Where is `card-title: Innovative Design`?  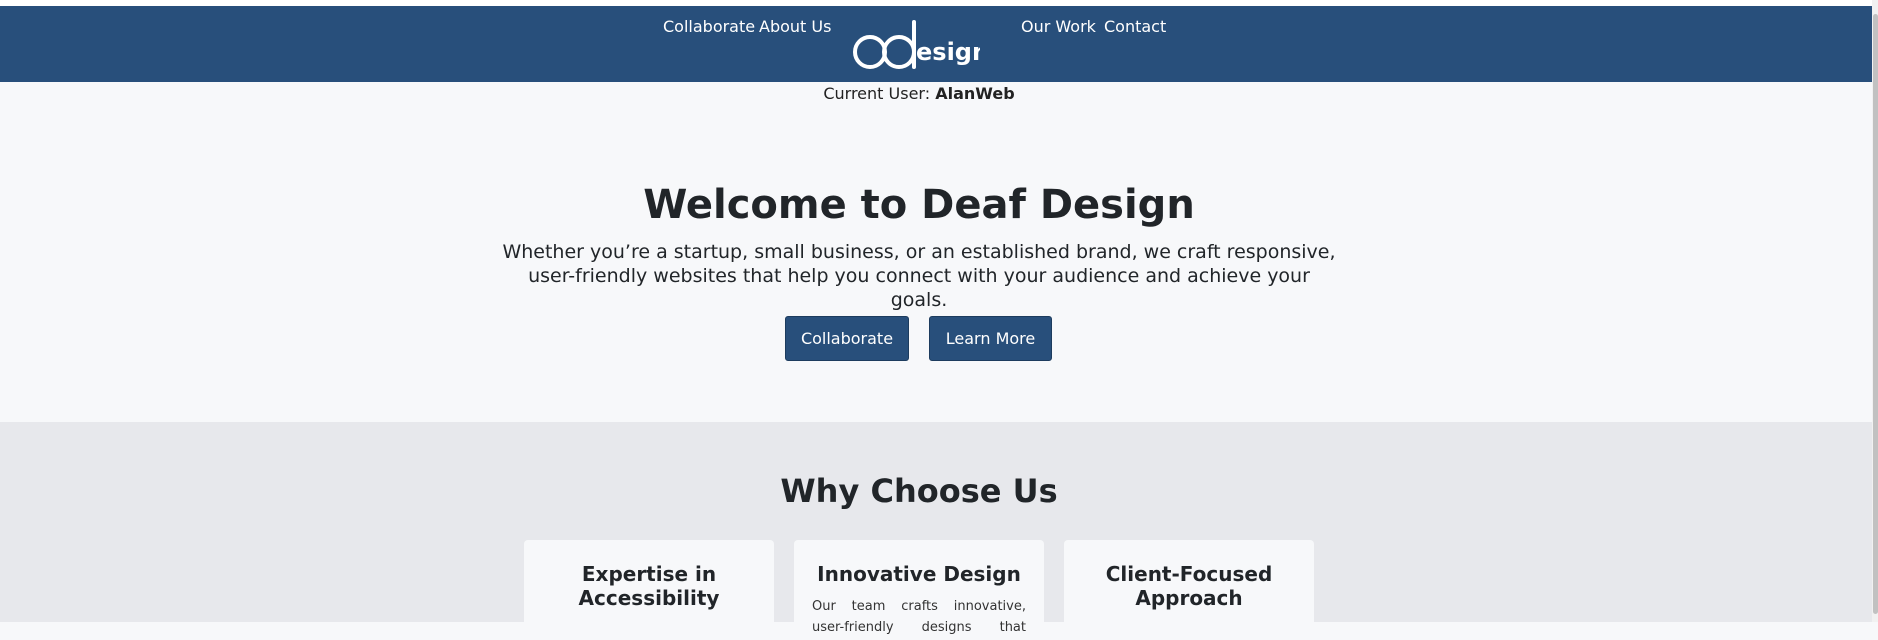 card-title: Innovative Design is located at coordinates (919, 574).